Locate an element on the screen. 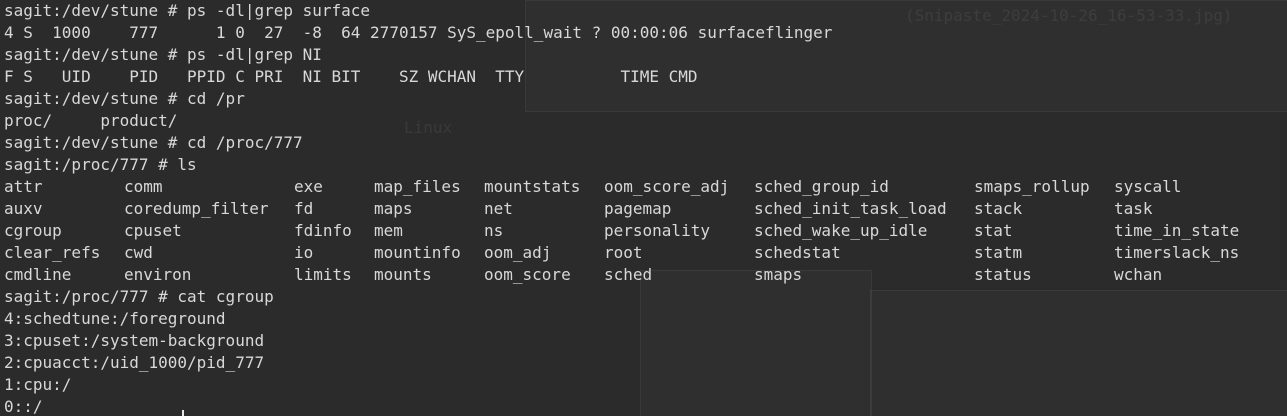 This screenshot has width=1287, height=416. ls-entry: clear_refs is located at coordinates (52, 252).